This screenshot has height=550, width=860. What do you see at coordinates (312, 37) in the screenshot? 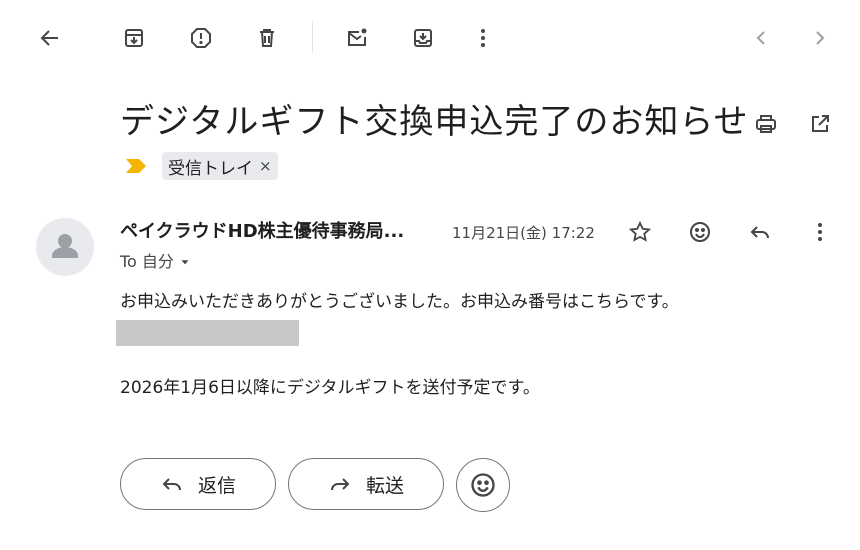
I see `toolbar-divider` at bounding box center [312, 37].